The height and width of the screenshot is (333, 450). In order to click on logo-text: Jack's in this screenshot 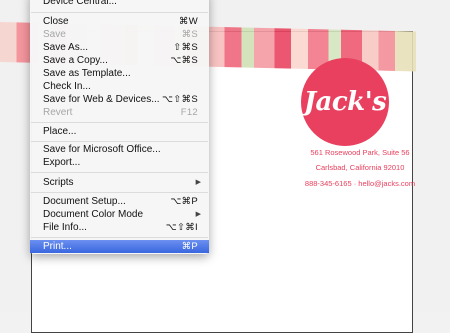, I will do `click(345, 102)`.